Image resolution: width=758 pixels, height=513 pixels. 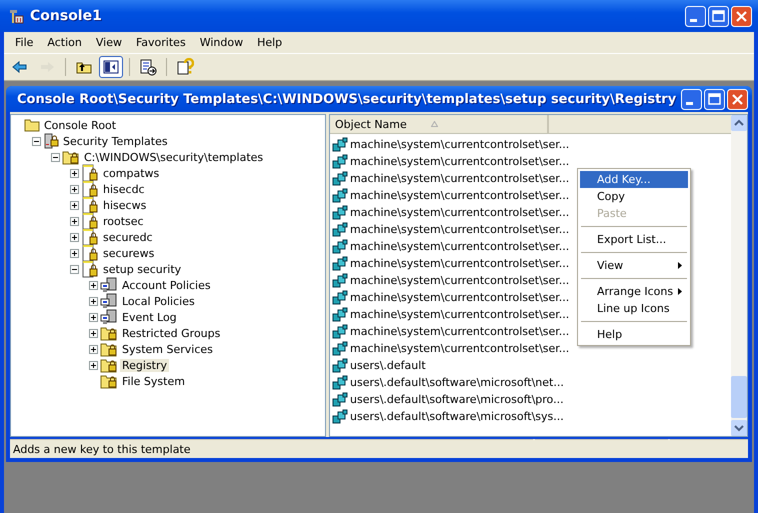 What do you see at coordinates (20, 67) in the screenshot?
I see `left-arrow-icon` at bounding box center [20, 67].